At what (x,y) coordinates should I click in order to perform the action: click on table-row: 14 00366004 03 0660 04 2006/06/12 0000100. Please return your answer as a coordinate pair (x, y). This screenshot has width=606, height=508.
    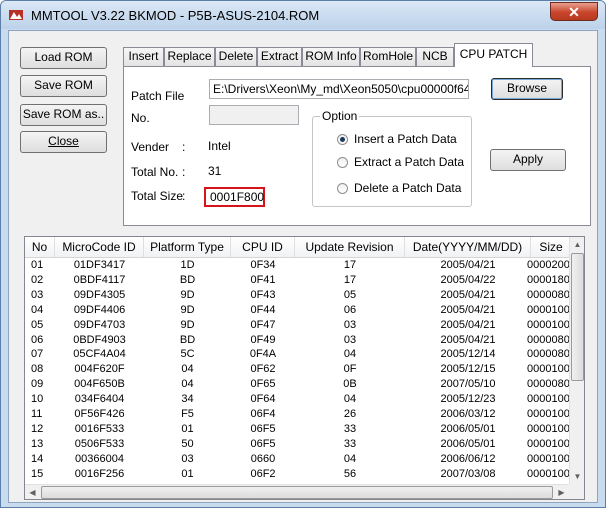
    Looking at the image, I should click on (298, 459).